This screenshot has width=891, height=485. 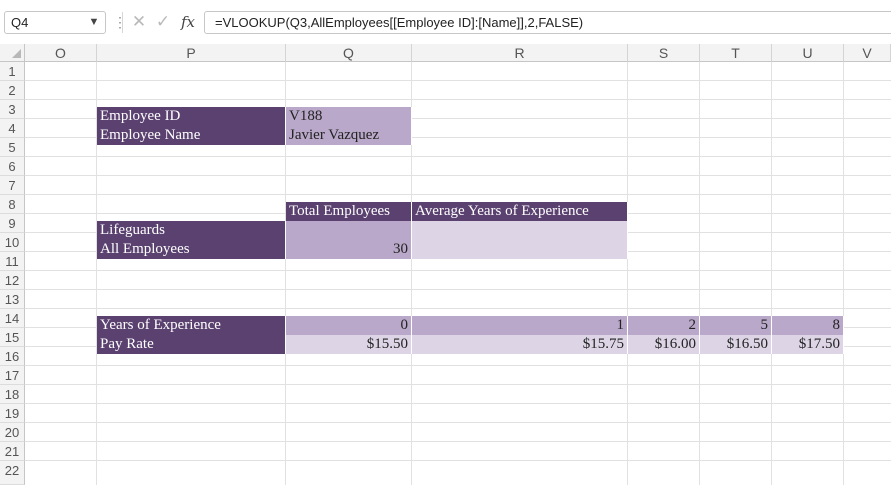 I want to click on fx-icon: fx, so click(x=188, y=22).